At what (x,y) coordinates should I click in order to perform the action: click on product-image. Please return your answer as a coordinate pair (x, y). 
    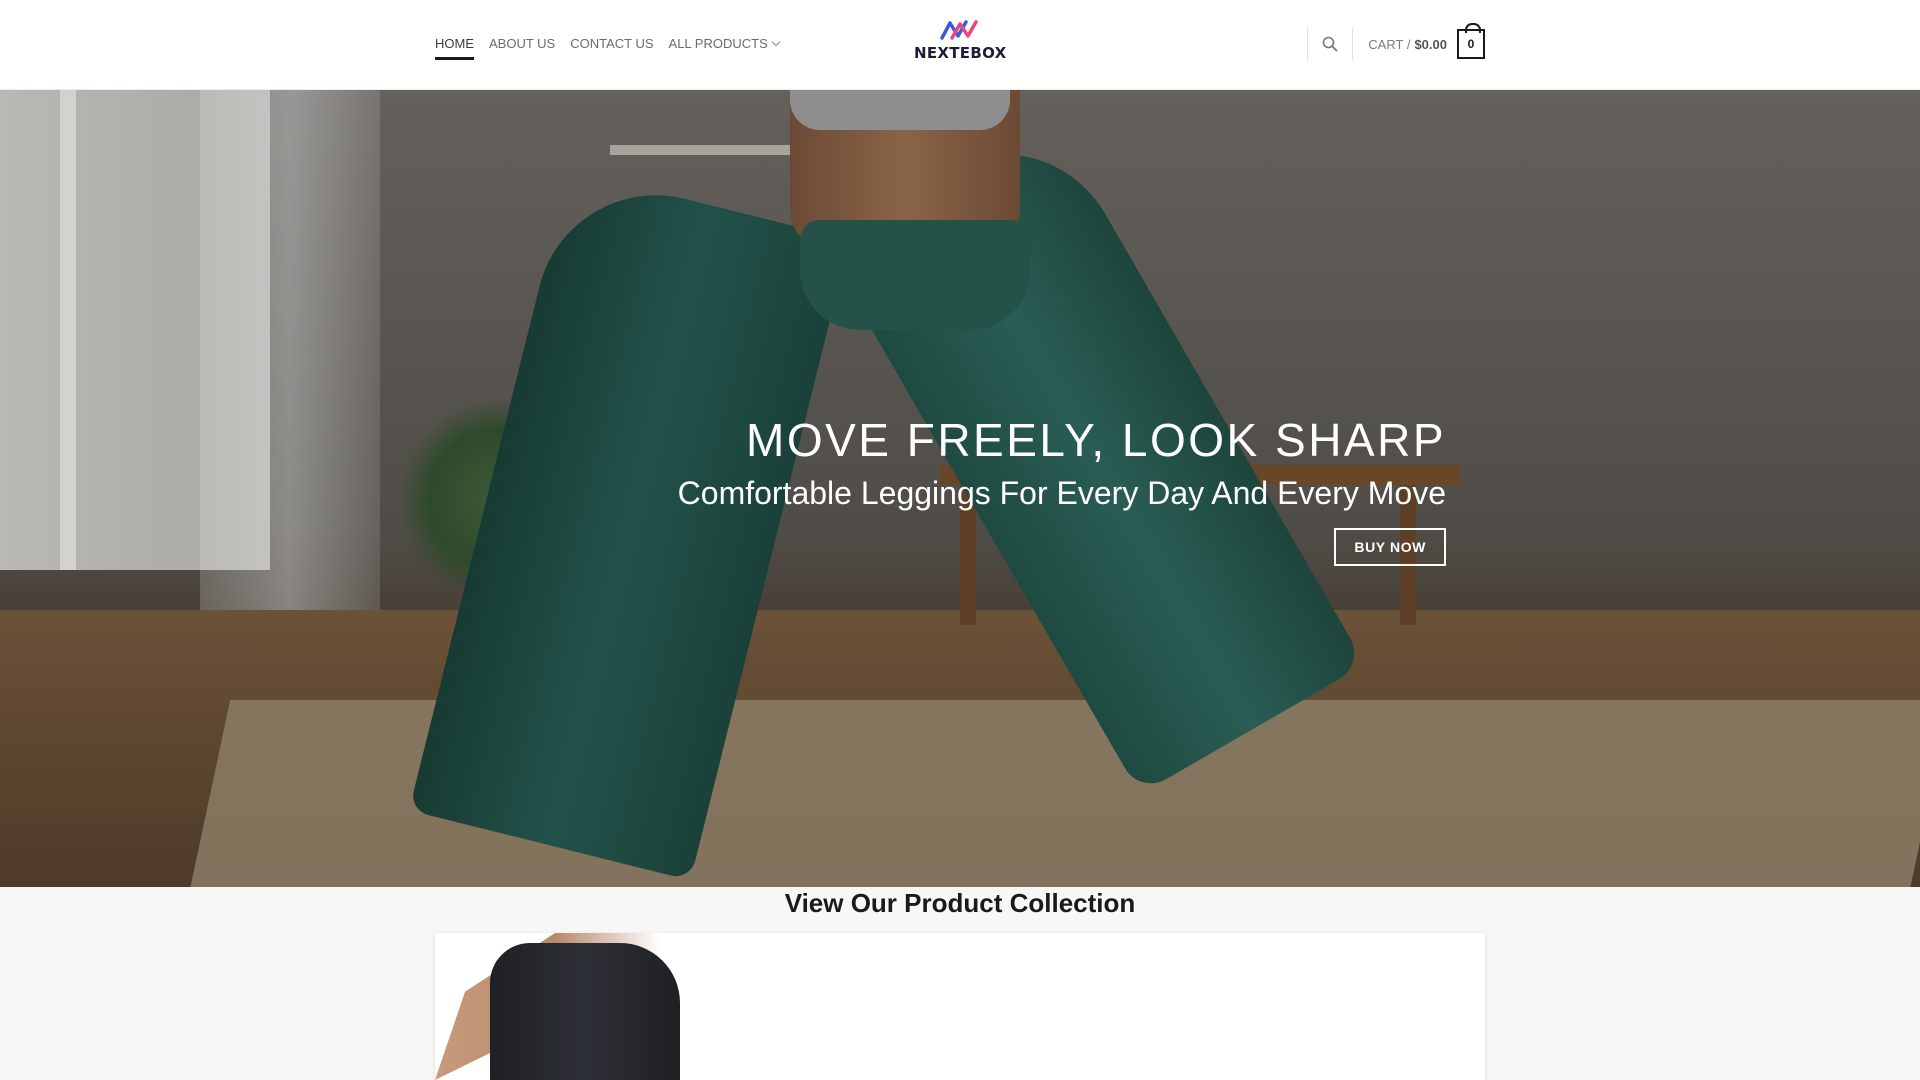
    Looking at the image, I should click on (585, 1006).